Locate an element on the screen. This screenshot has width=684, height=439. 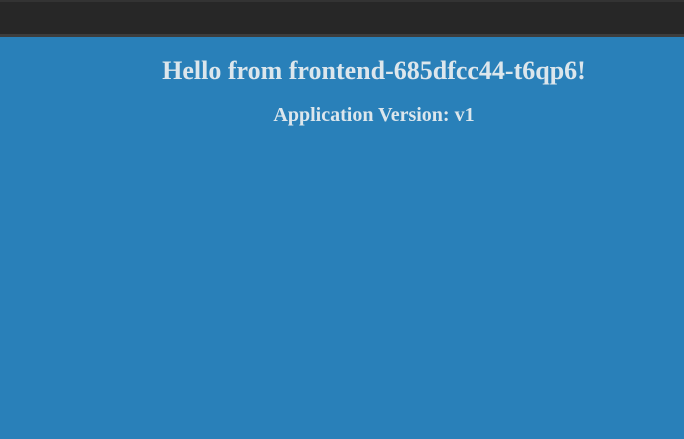
browser-top-bar is located at coordinates (342, 18).